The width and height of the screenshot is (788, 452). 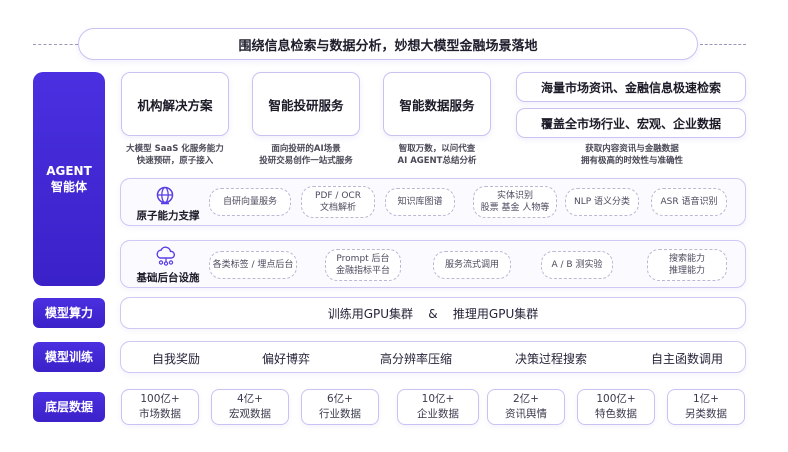 I want to click on chip-entity-recognition: 实体识别 股票 基金 人物等, so click(x=515, y=202).